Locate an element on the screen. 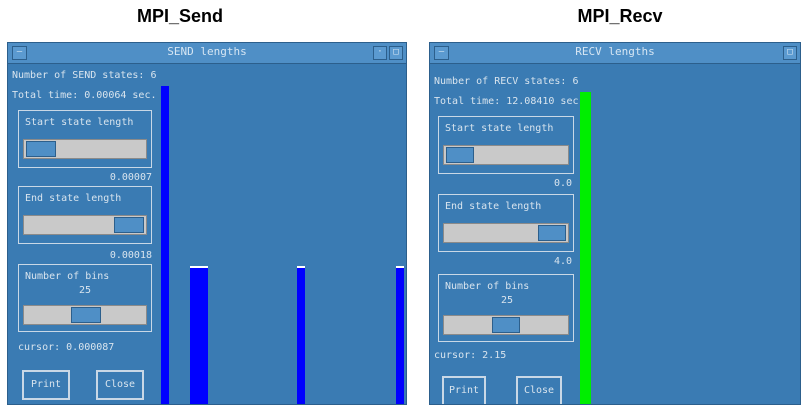 This screenshot has height=405, width=802. end-state-value: 0.00018 is located at coordinates (130, 255).